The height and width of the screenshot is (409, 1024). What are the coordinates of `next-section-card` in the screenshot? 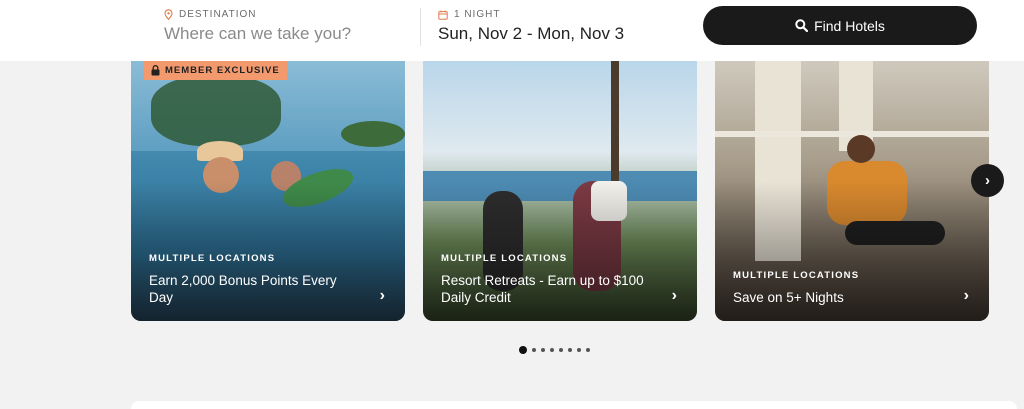 It's located at (574, 405).